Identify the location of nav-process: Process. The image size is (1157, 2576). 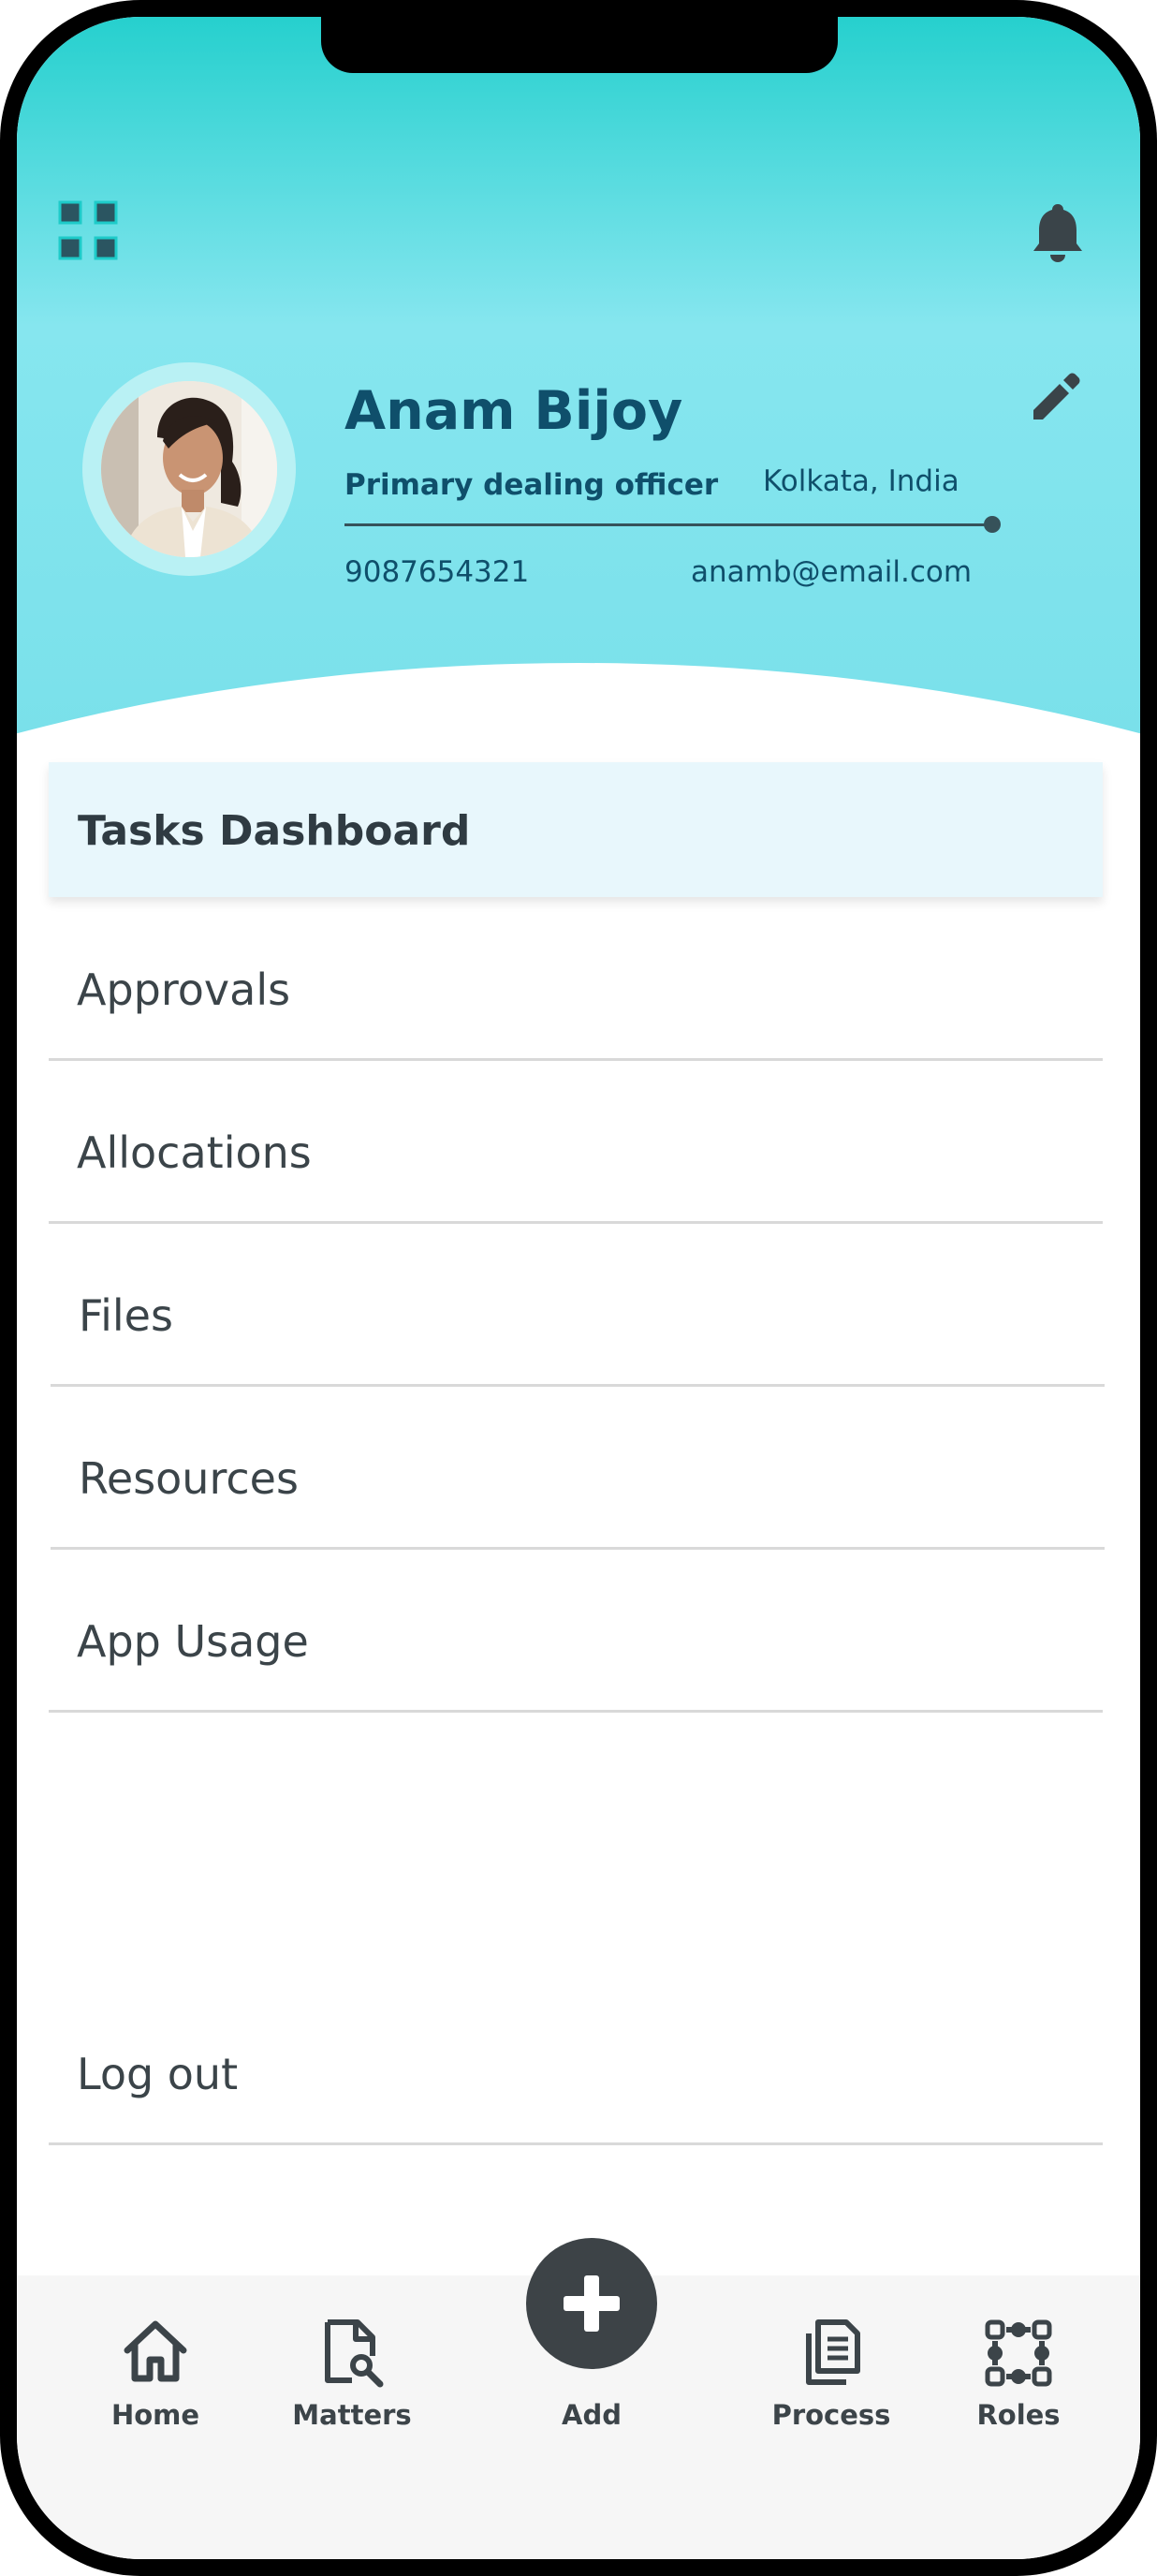
(831, 2369).